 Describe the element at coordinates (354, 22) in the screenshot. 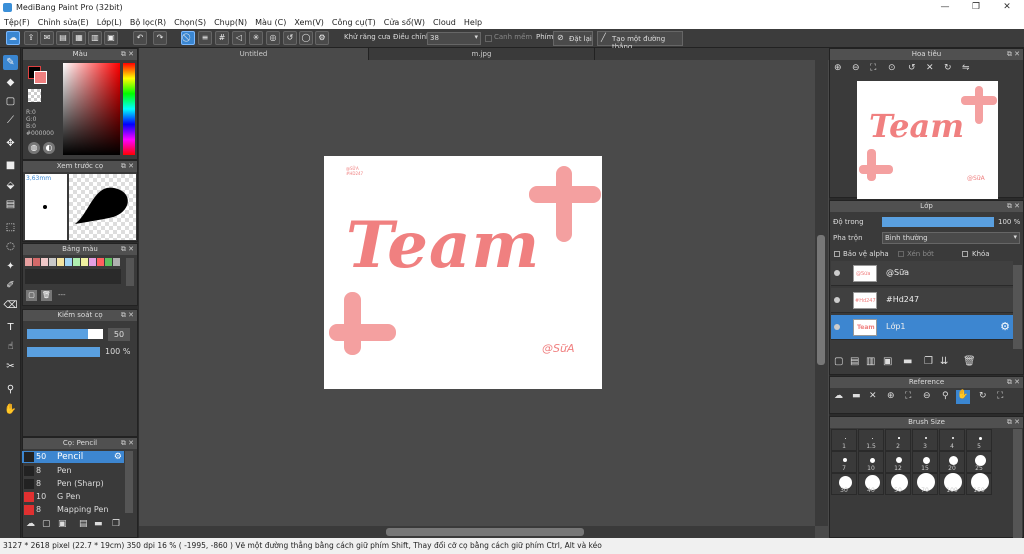

I see `menu-tools: Công cụ(T)` at that location.